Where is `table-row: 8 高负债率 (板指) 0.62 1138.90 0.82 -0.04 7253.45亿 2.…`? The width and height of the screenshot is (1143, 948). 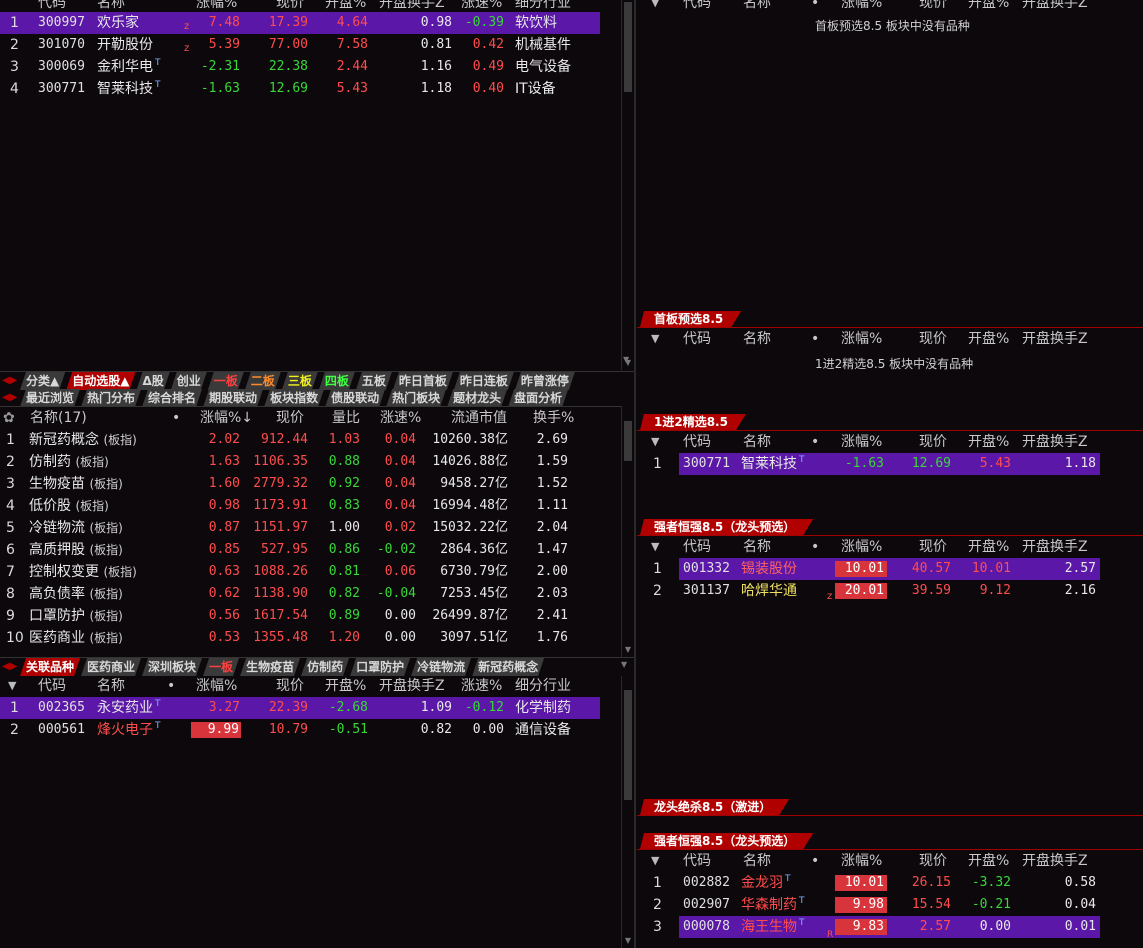
table-row: 8 高负债率 (板指) 0.62 1138.90 0.82 -0.04 7253.45亿 2.… is located at coordinates (311, 594).